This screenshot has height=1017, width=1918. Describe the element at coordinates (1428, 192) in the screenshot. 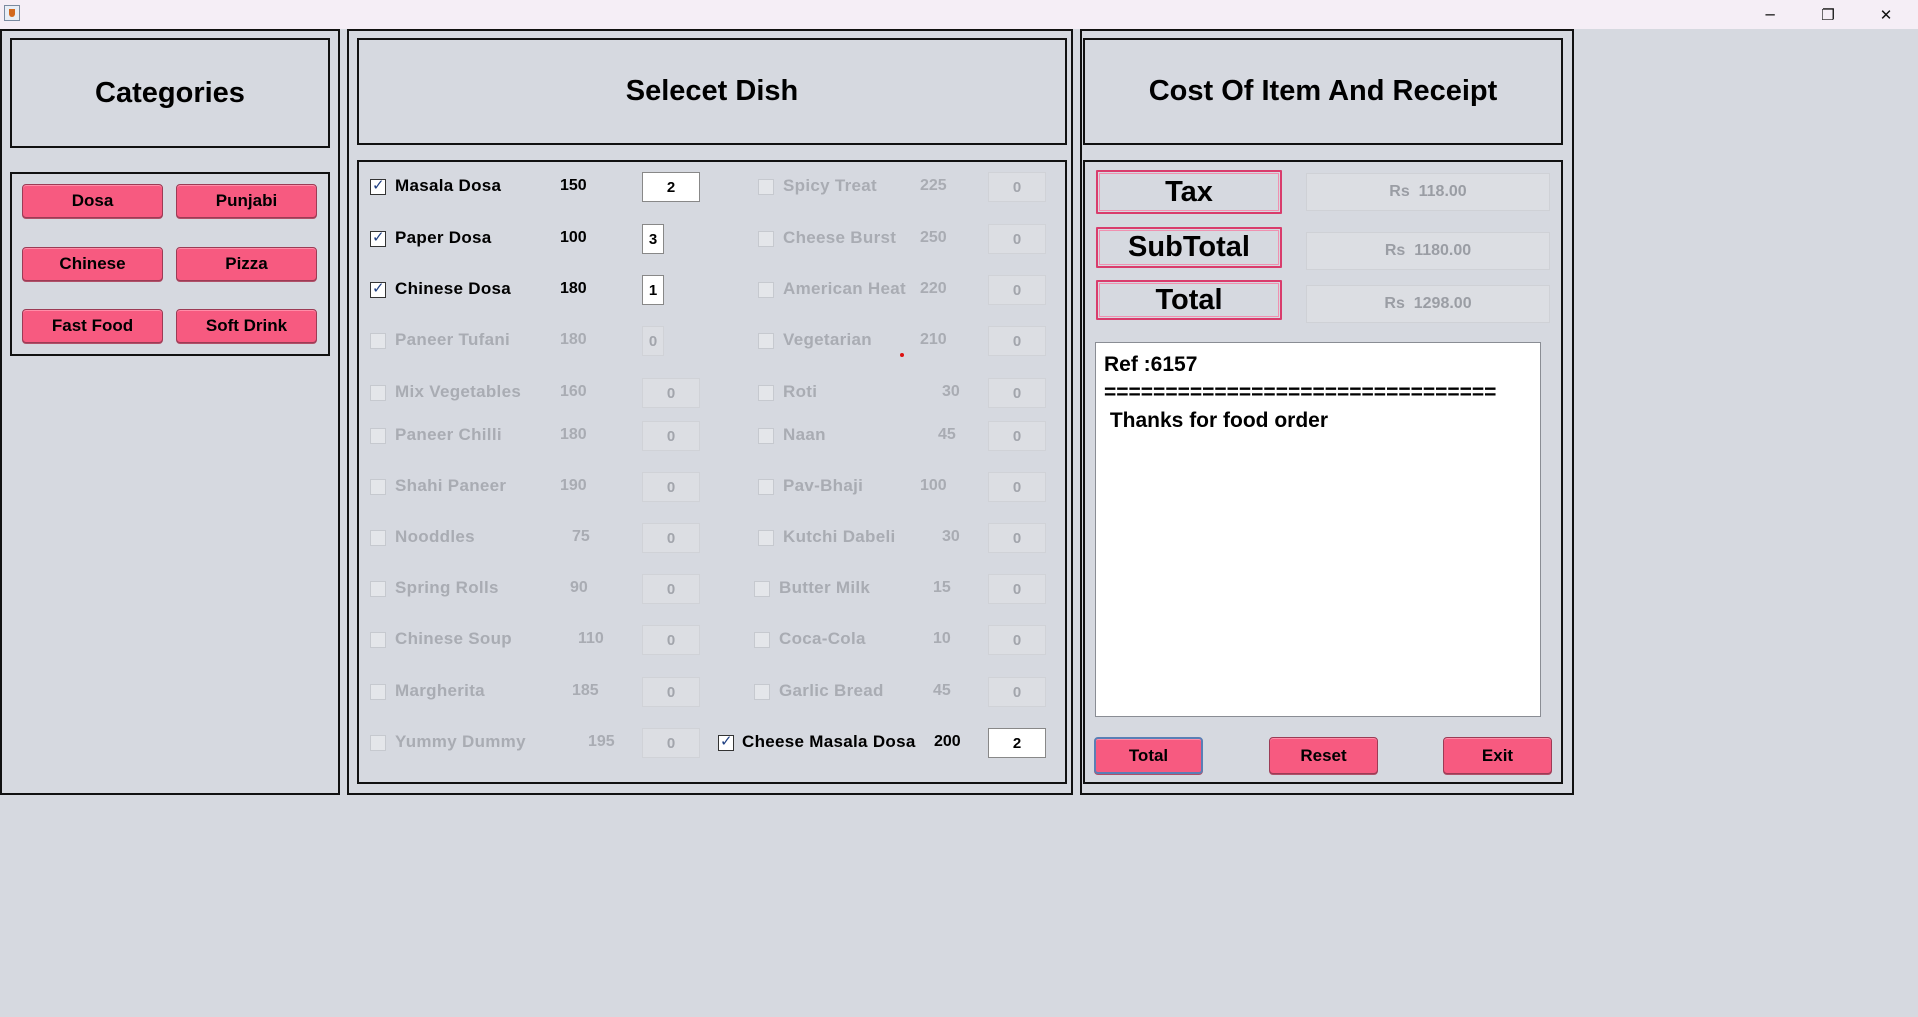

I see `tax-field: Rs 118.00` at that location.